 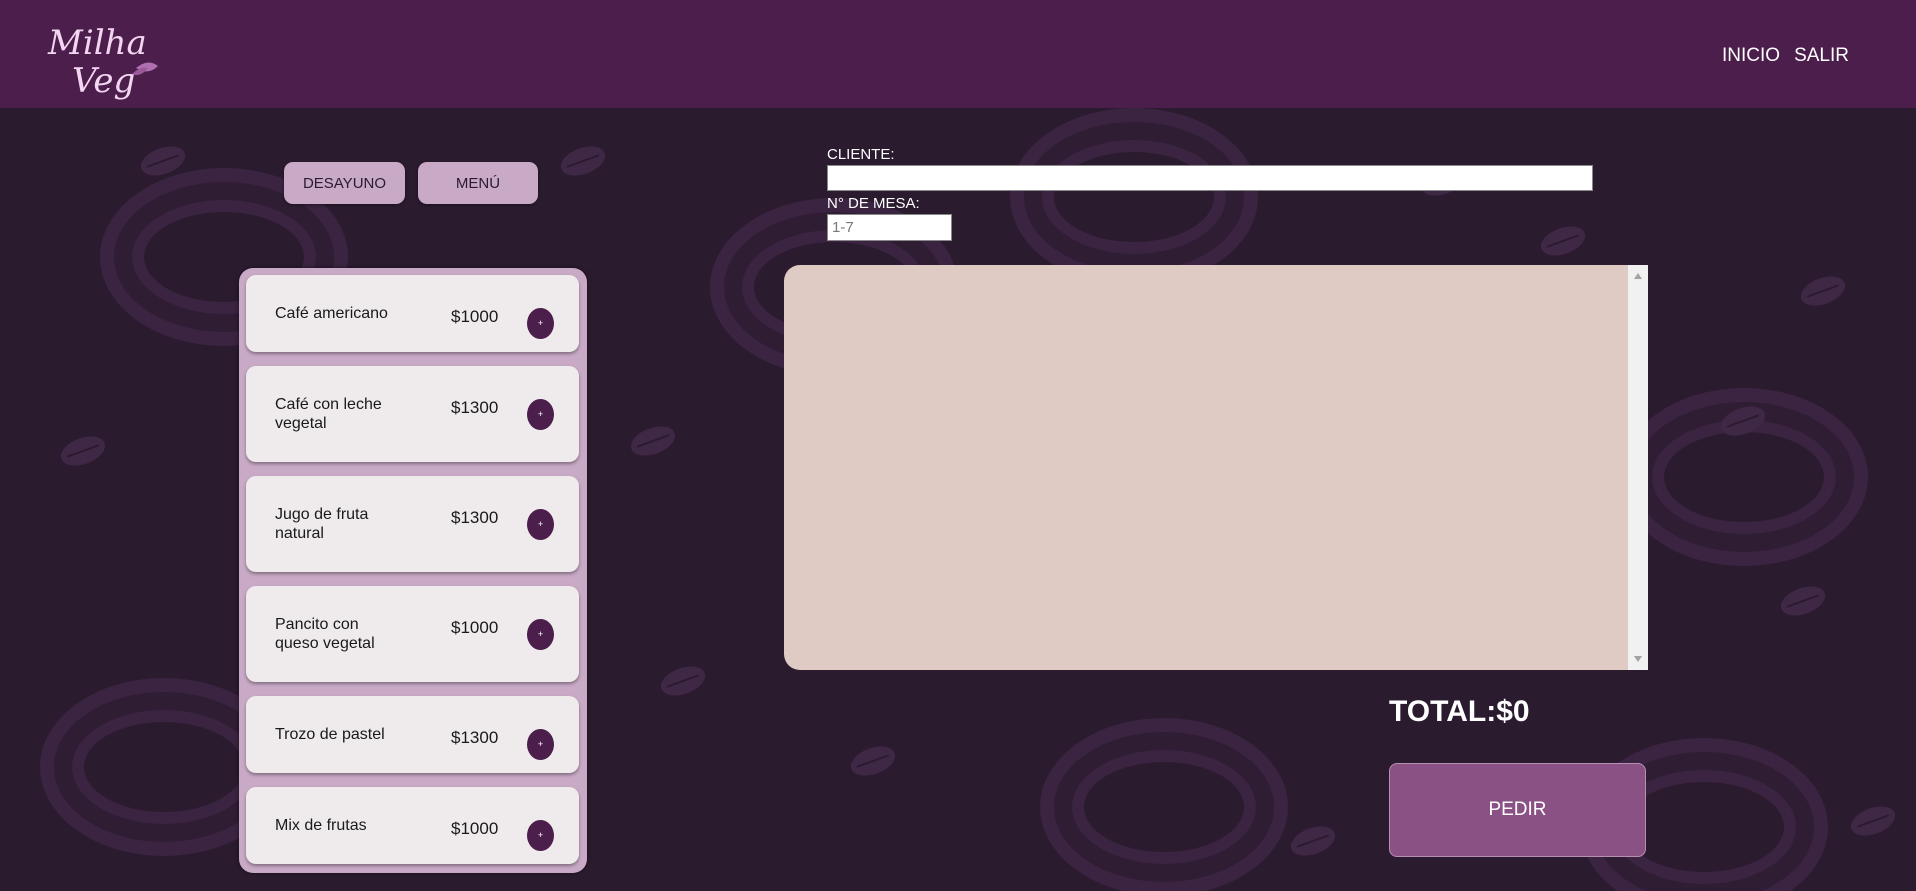 I want to click on pedir-button: PEDIR, so click(x=1517, y=810).